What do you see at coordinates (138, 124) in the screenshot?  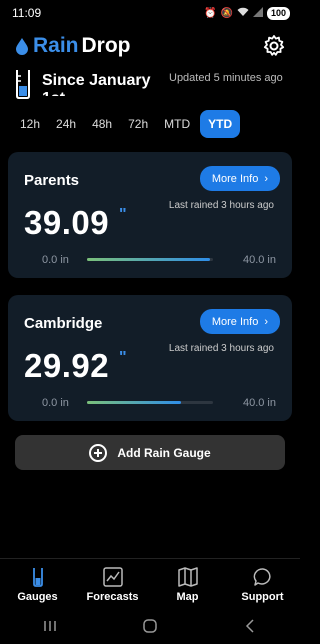 I see `tab-72h: 72h` at bounding box center [138, 124].